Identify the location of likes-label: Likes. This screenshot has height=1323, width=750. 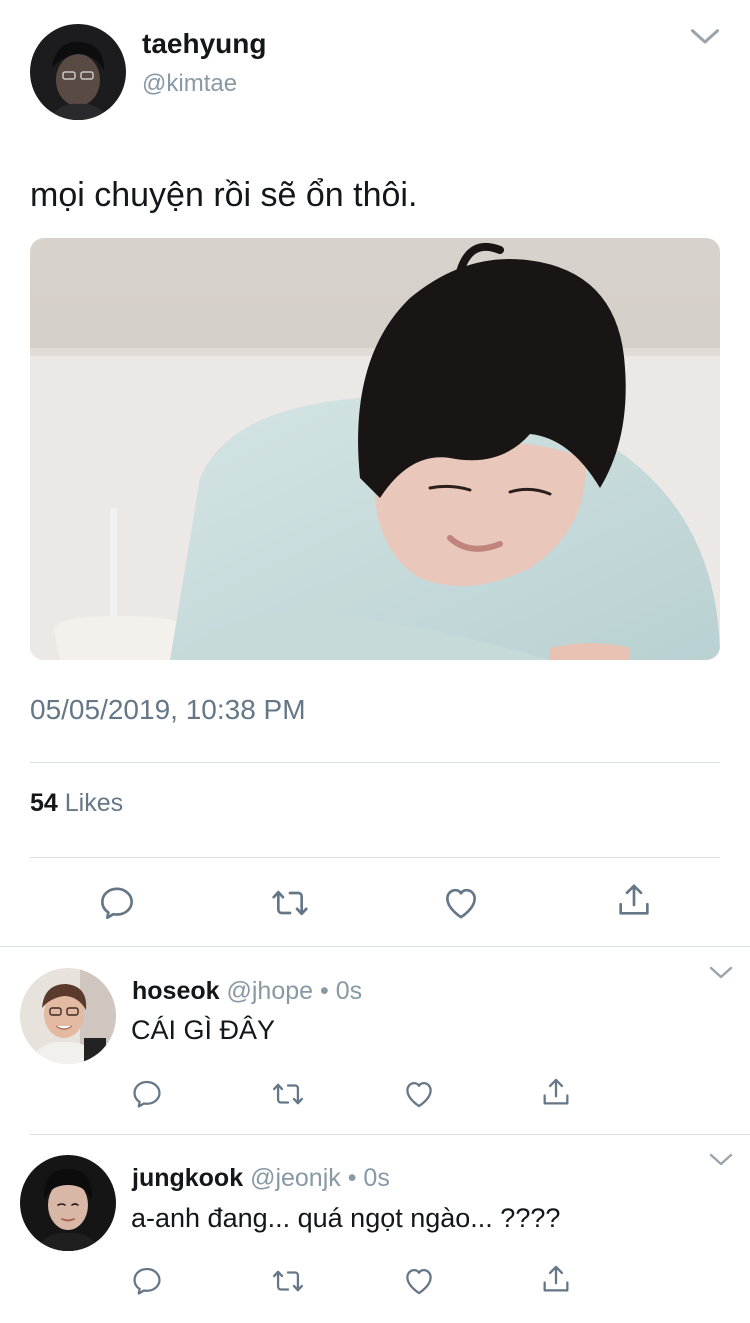
(94, 803).